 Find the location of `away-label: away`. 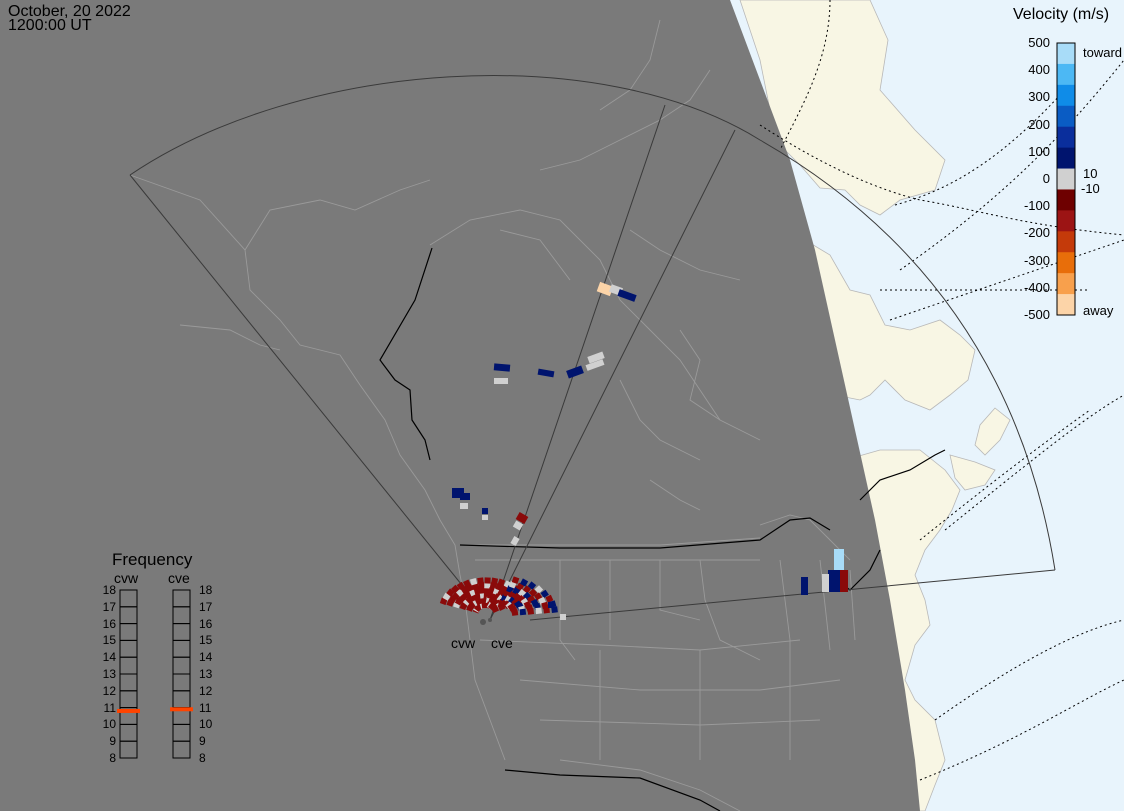

away-label: away is located at coordinates (1098, 310).